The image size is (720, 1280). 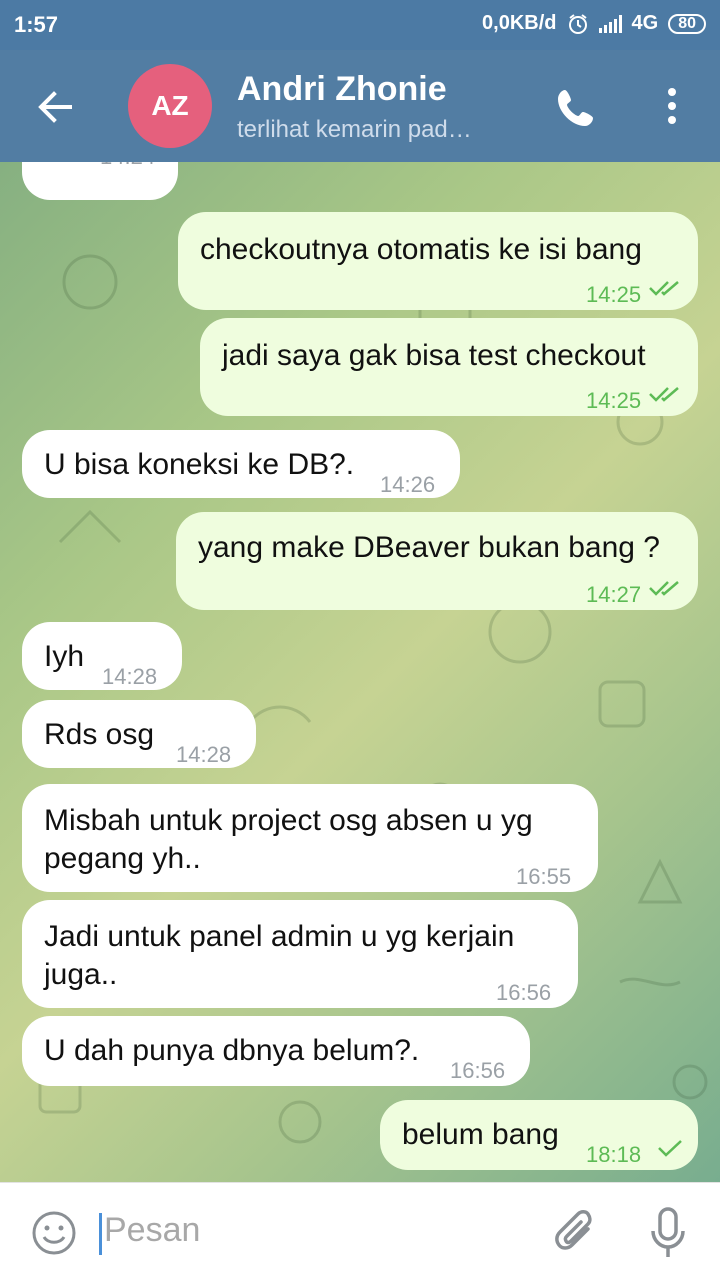 I want to click on message-input: Pesan, so click(x=152, y=1230).